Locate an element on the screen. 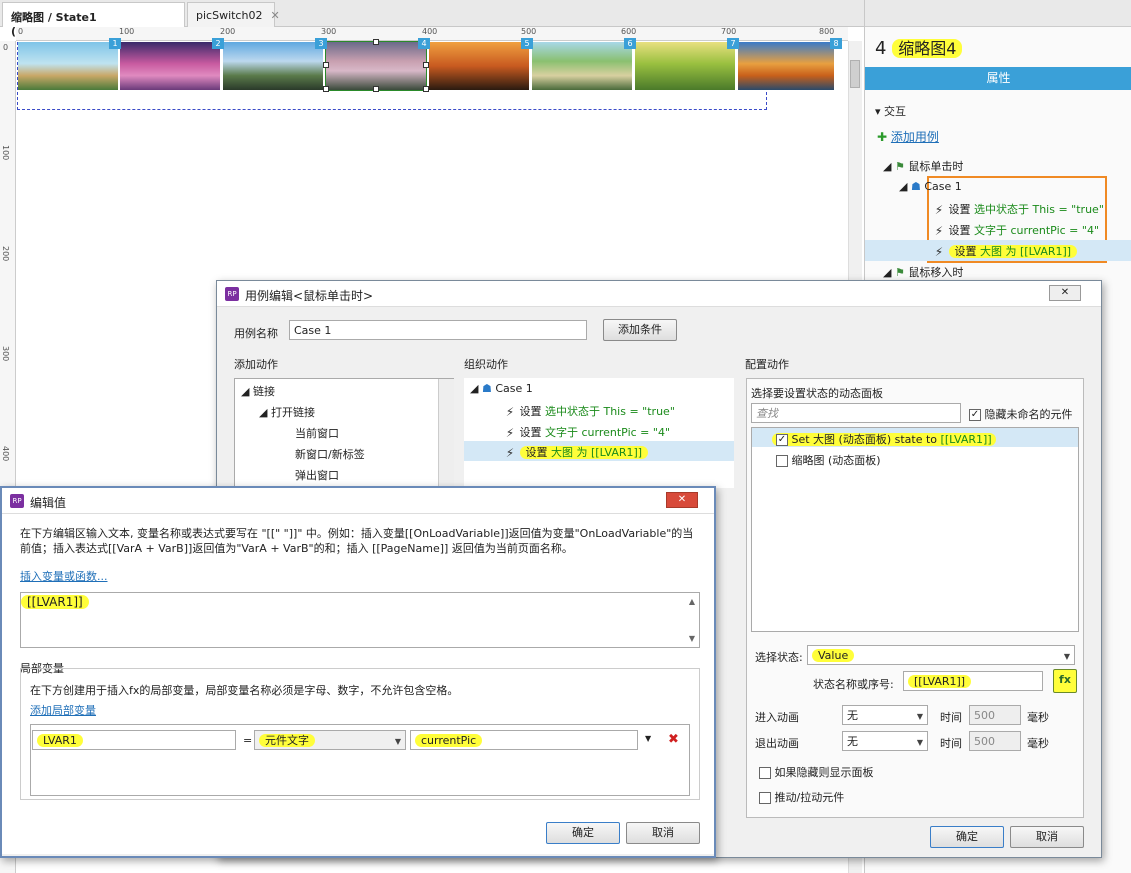 The width and height of the screenshot is (1131, 873). action-item-3: ⚡ 设置 大图 为 [[LVAR1]] is located at coordinates (1005, 251).